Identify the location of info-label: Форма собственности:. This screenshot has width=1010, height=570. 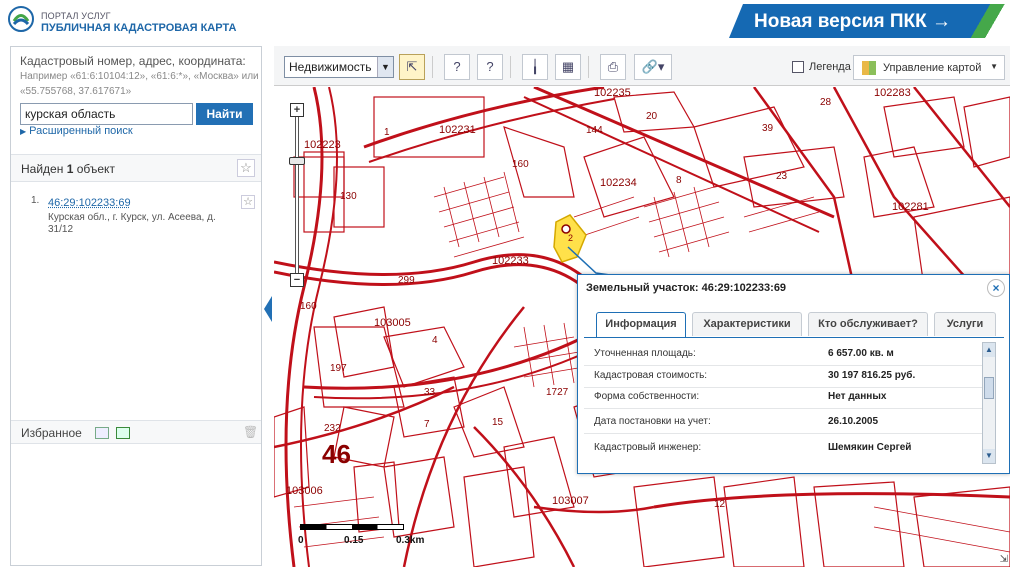
(647, 396).